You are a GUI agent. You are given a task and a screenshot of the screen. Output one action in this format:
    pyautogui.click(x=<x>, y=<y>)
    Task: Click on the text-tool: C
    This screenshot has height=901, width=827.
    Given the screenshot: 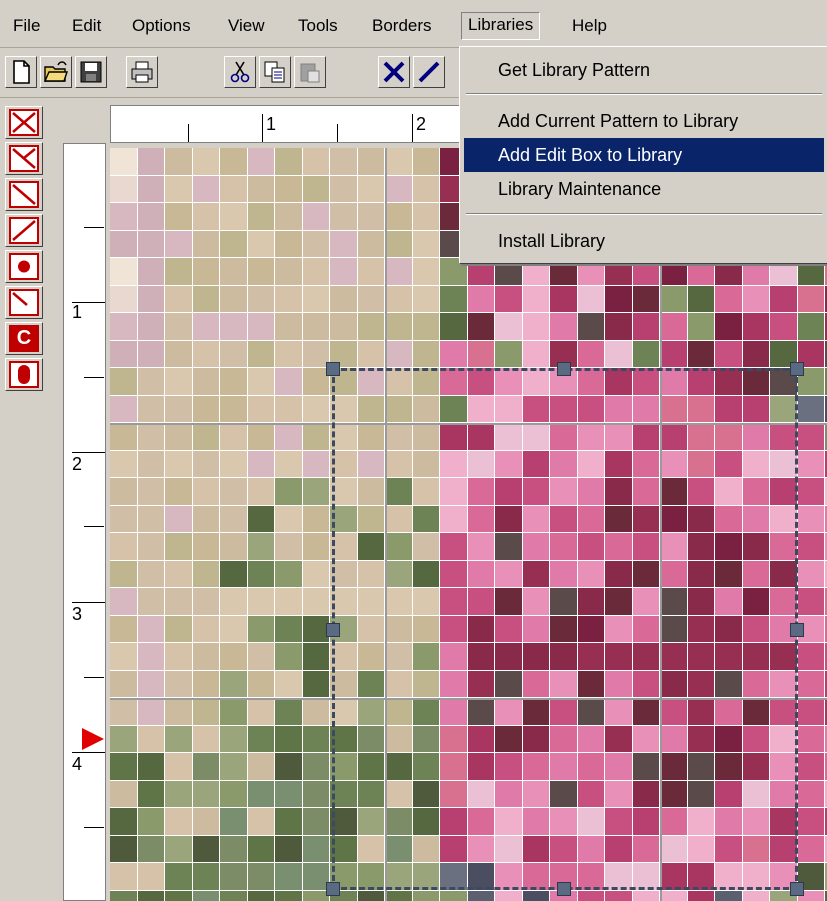 What is the action you would take?
    pyautogui.click(x=24, y=338)
    